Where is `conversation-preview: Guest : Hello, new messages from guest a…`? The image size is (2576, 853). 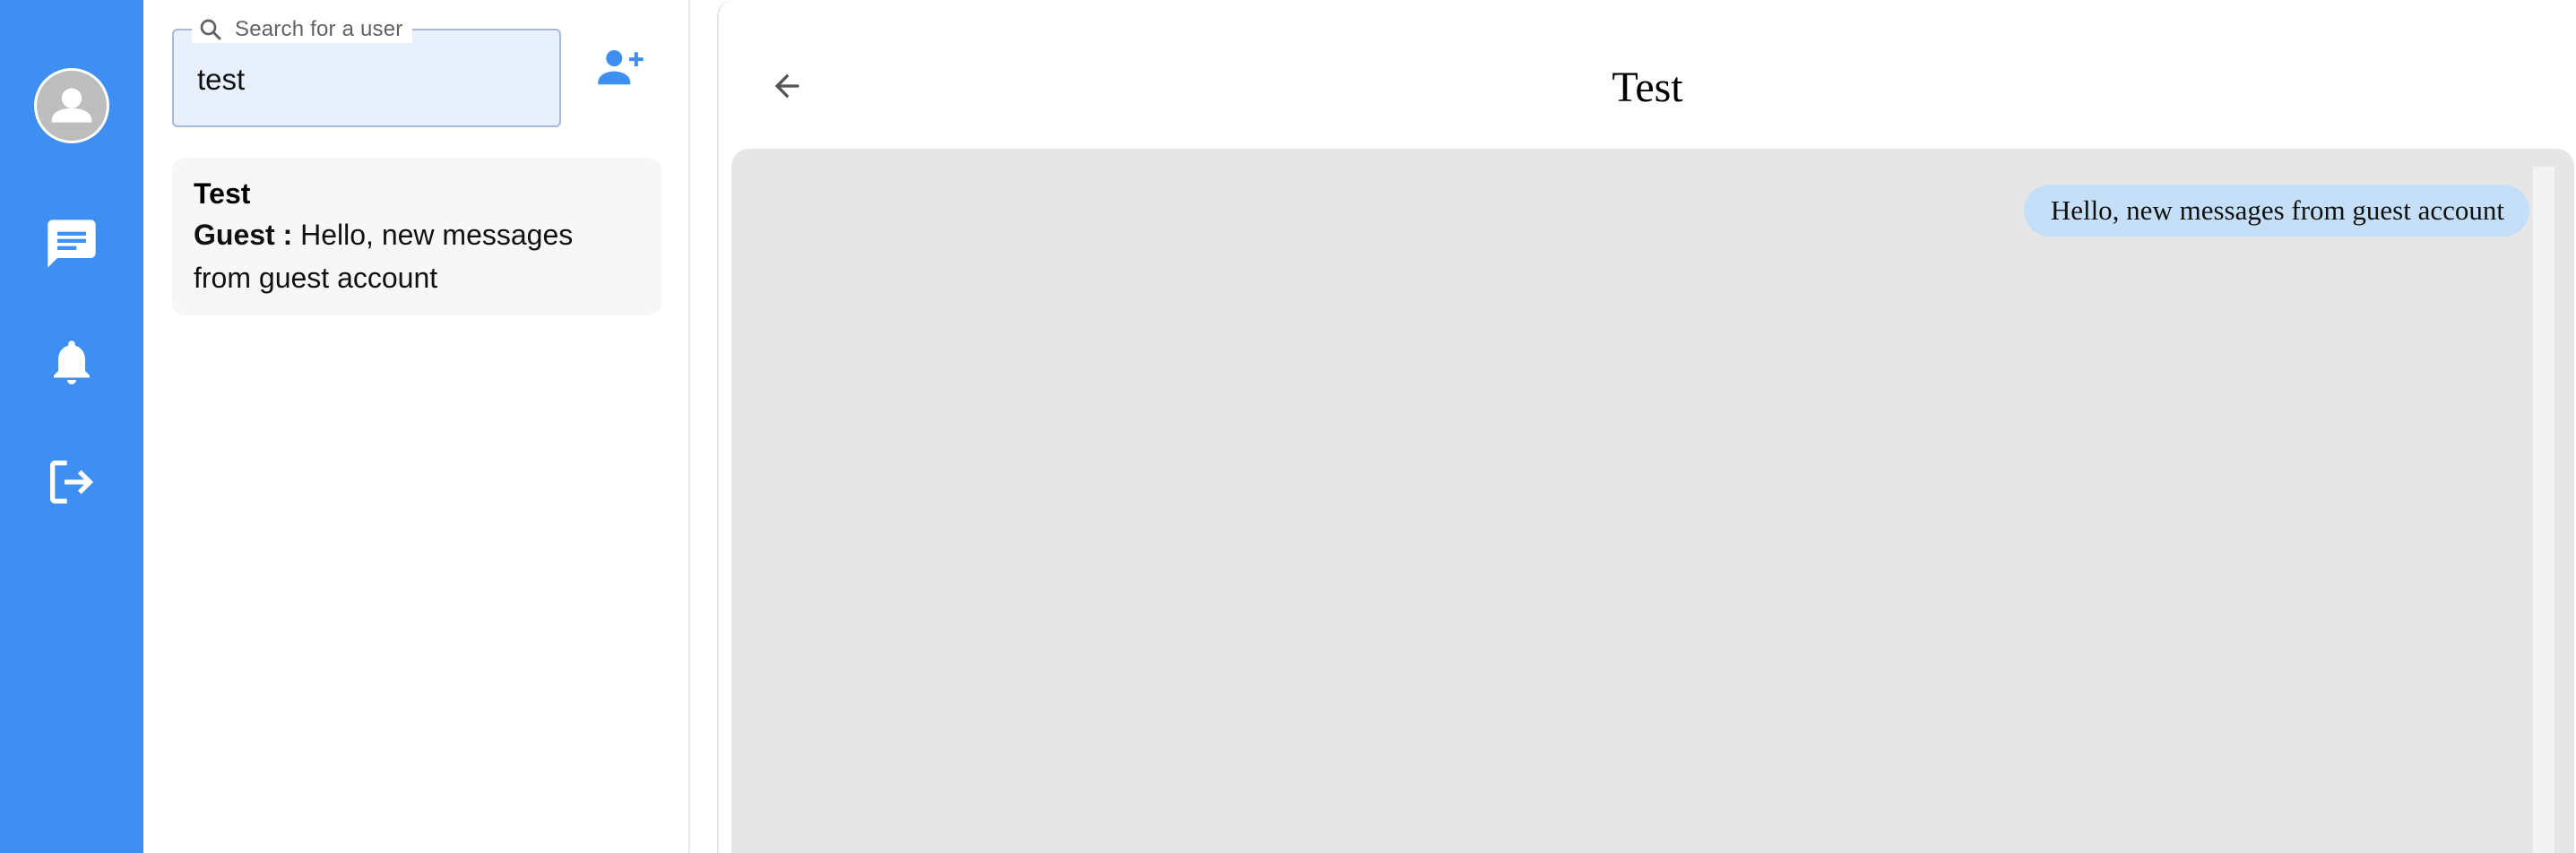 conversation-preview: Guest : Hello, new messages from guest a… is located at coordinates (409, 256).